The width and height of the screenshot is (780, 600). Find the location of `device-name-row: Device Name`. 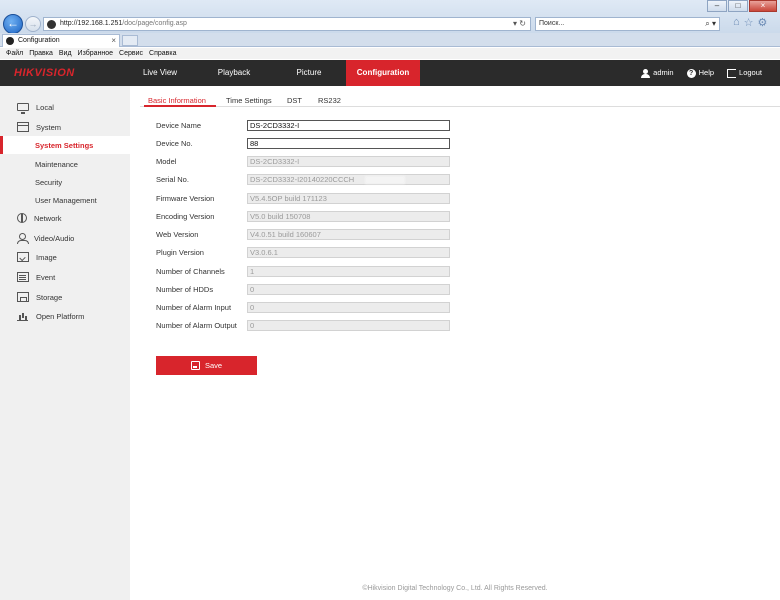

device-name-row: Device Name is located at coordinates (306, 126).